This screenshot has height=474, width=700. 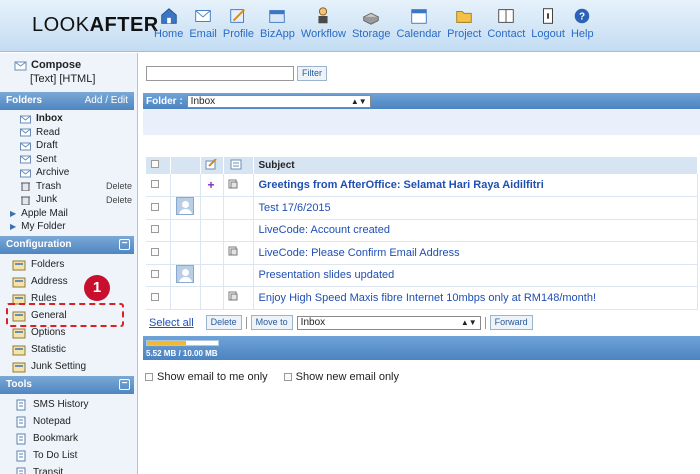 What do you see at coordinates (20, 65) in the screenshot?
I see `compose-icon` at bounding box center [20, 65].